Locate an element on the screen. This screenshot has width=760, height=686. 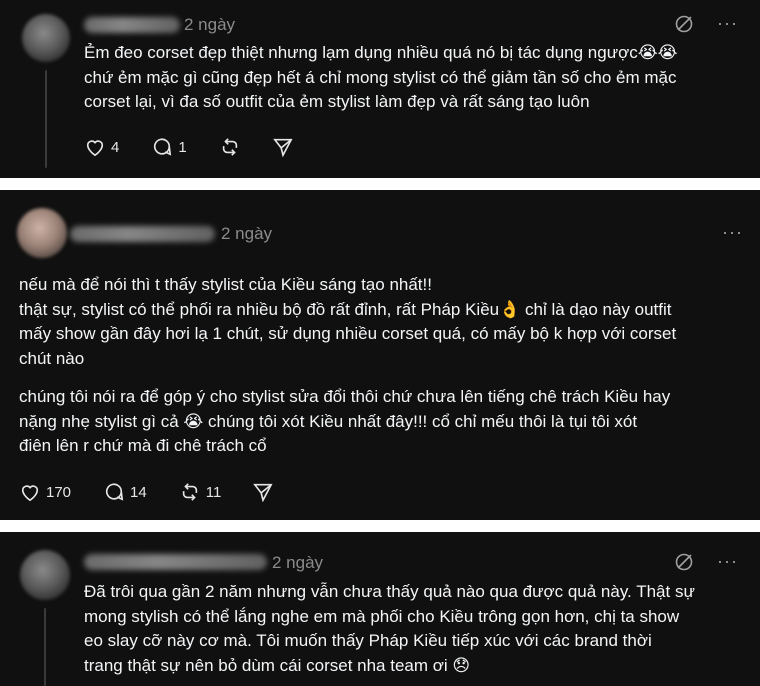
repost-button: 11 is located at coordinates (200, 492).